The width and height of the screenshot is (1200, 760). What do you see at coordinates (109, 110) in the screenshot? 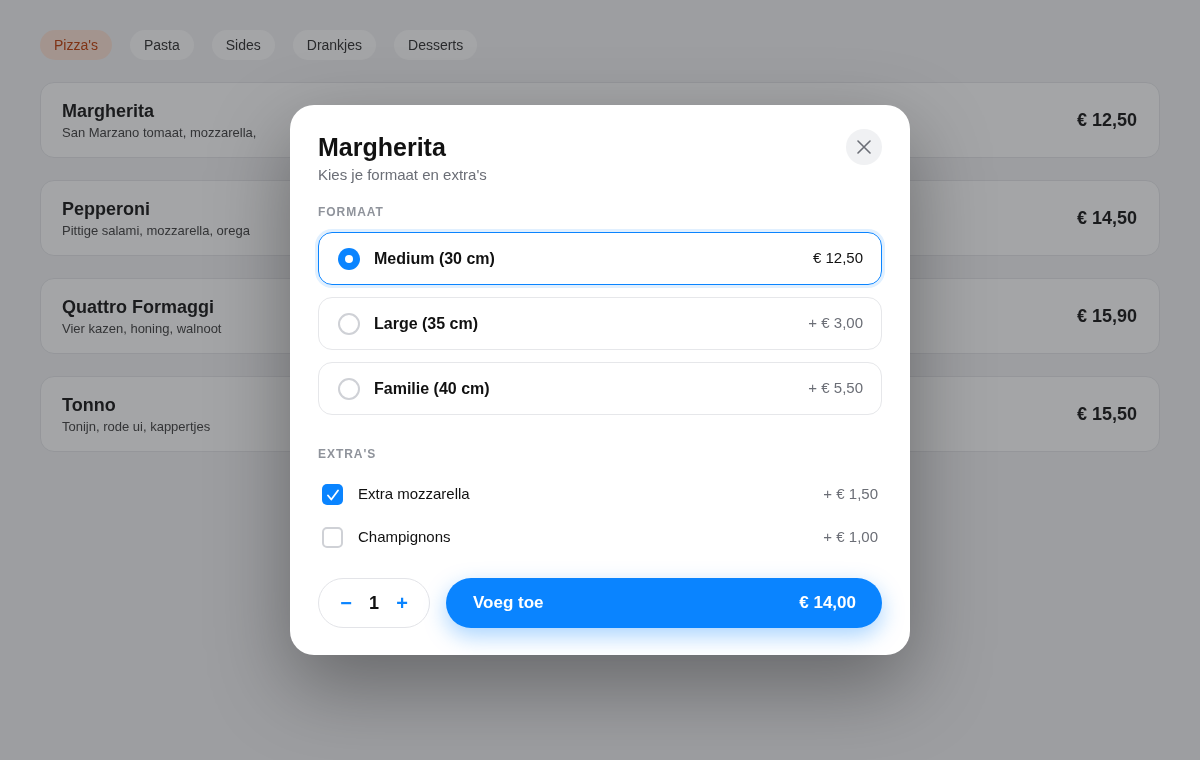
I see `item-name: Margherita` at bounding box center [109, 110].